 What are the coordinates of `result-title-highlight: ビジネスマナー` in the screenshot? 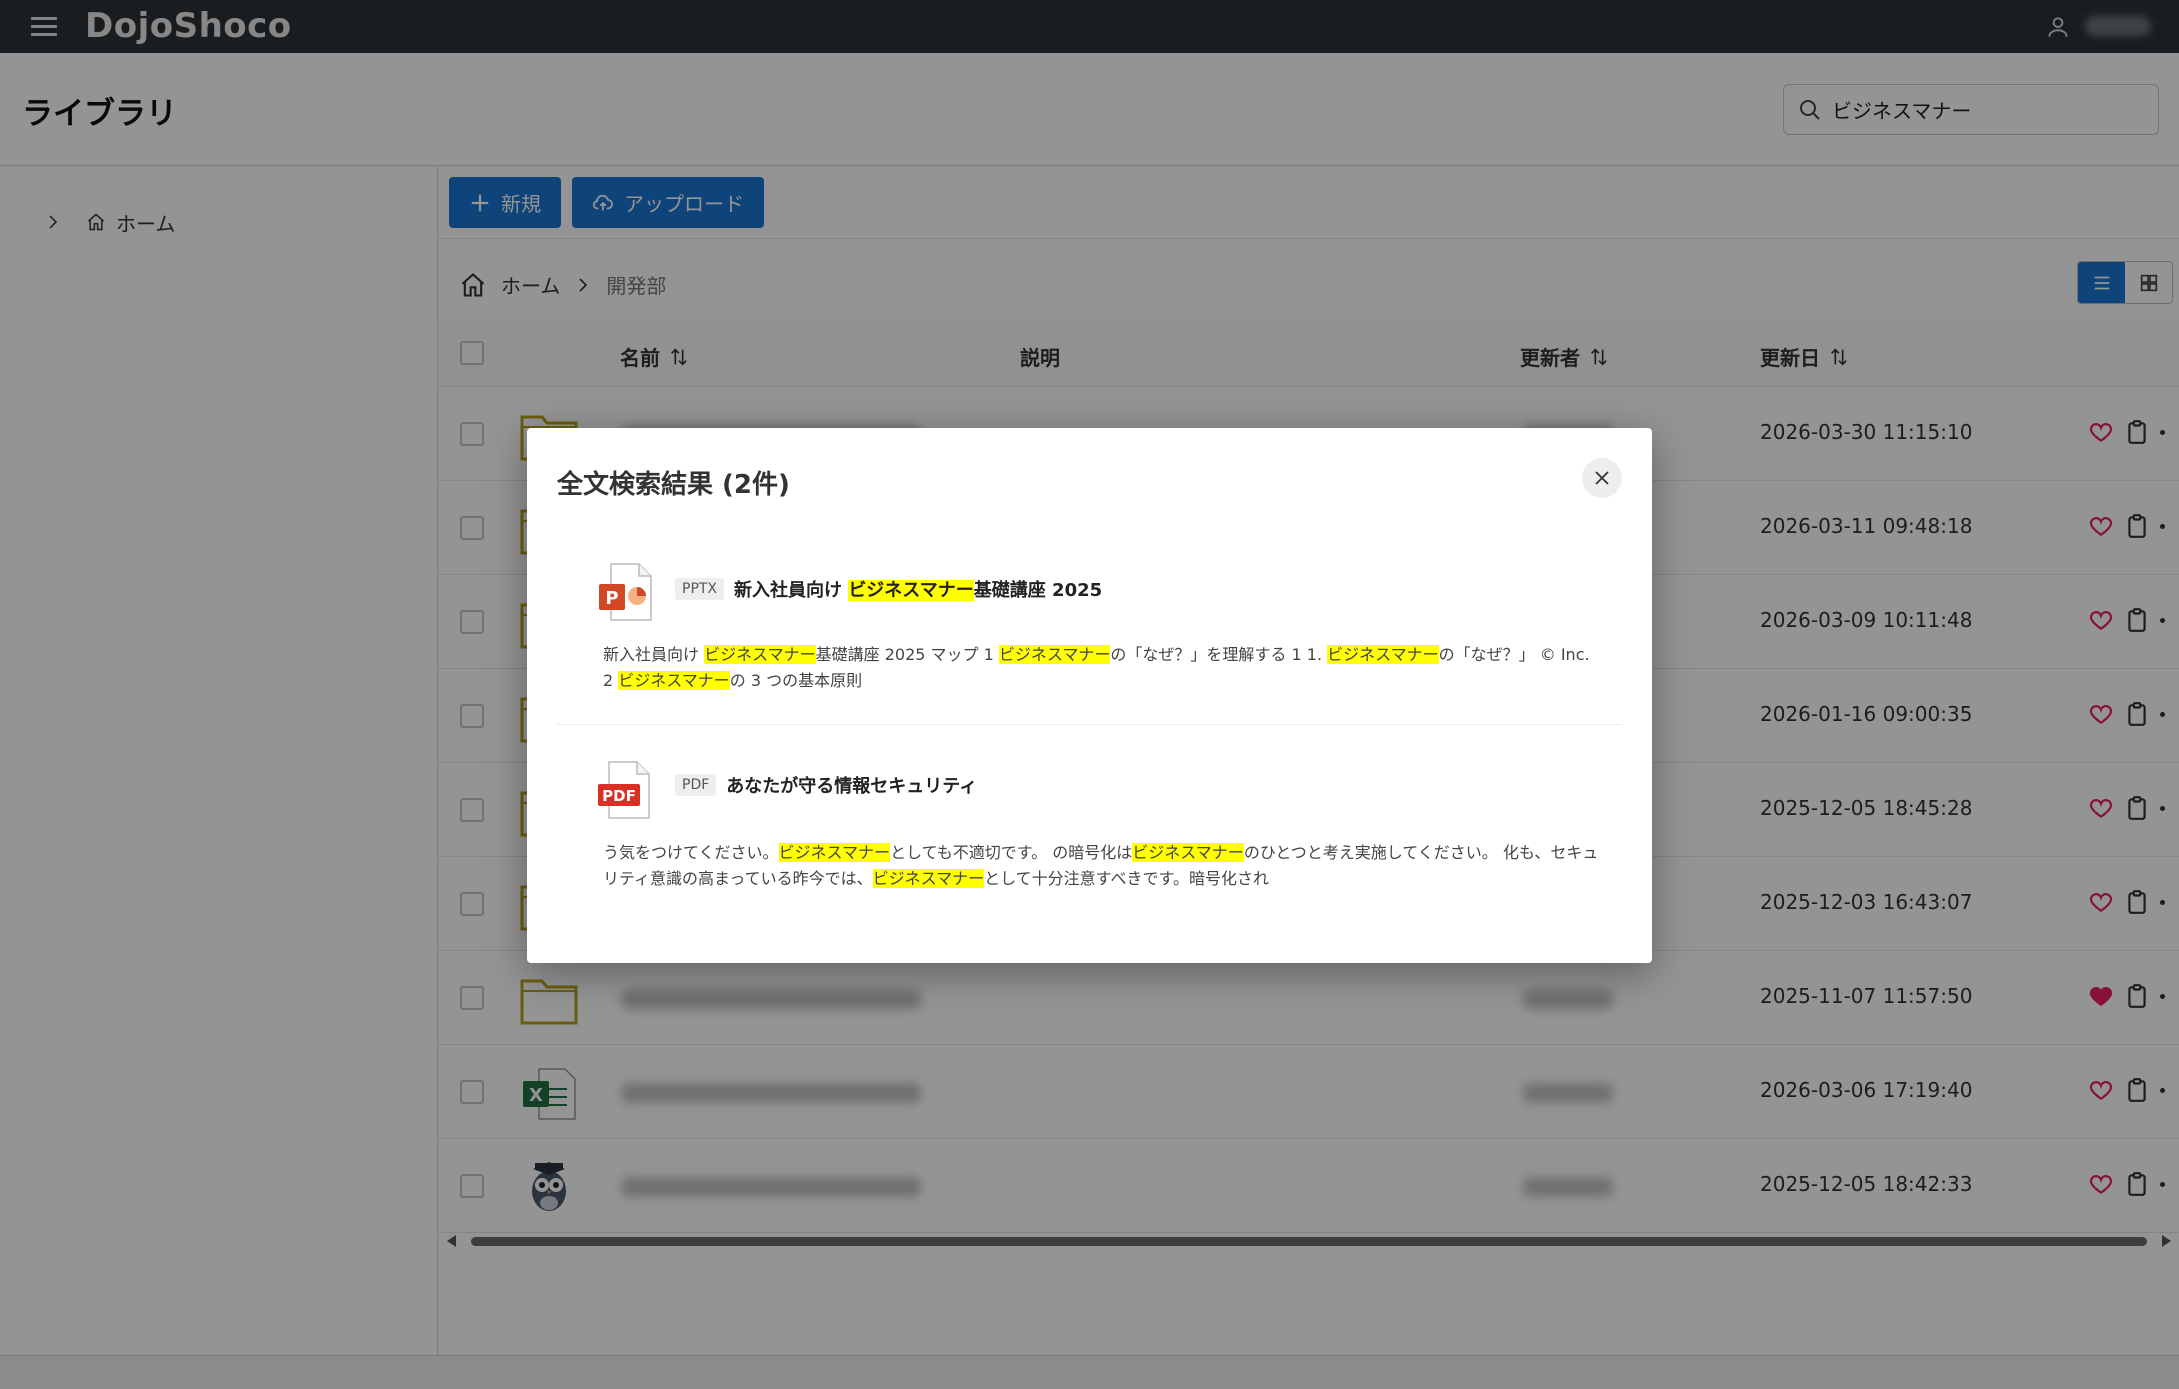 It's located at (911, 590).